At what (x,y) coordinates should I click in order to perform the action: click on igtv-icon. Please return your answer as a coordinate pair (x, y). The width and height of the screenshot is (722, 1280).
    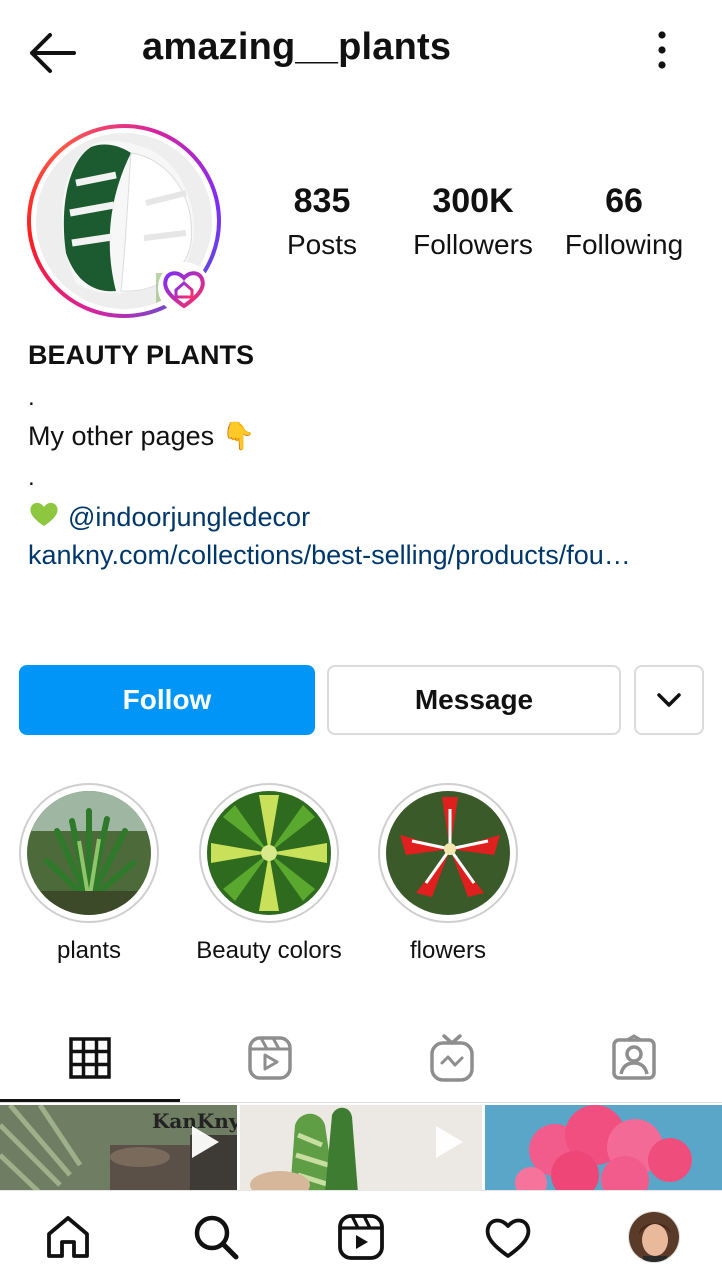
    Looking at the image, I should click on (452, 1058).